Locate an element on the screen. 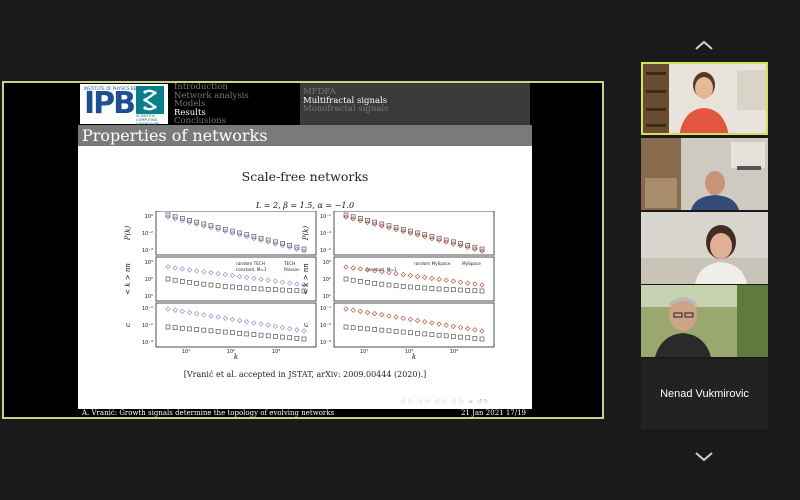 The height and width of the screenshot is (500, 800). beamer-navigation-symbols: ◁ ▷ ◁ ▷ ◁ ▷ ◁ ▷ ≡ ↺↻ is located at coordinates (444, 401).